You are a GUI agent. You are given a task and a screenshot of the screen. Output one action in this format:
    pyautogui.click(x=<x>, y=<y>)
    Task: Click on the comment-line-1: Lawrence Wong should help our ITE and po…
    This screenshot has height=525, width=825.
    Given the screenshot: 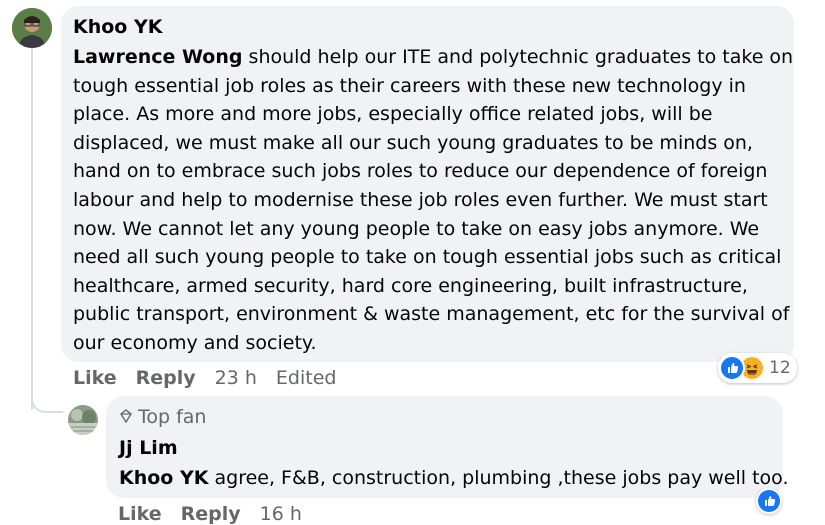 What is the action you would take?
    pyautogui.click(x=433, y=57)
    